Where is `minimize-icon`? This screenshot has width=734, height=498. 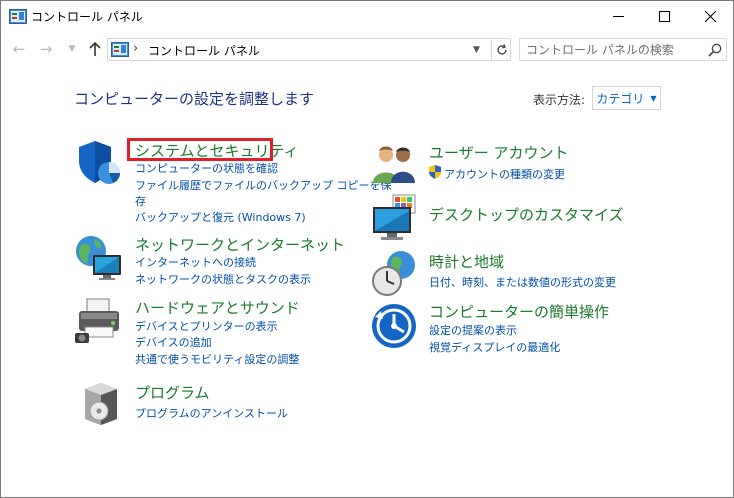 minimize-icon is located at coordinates (618, 16).